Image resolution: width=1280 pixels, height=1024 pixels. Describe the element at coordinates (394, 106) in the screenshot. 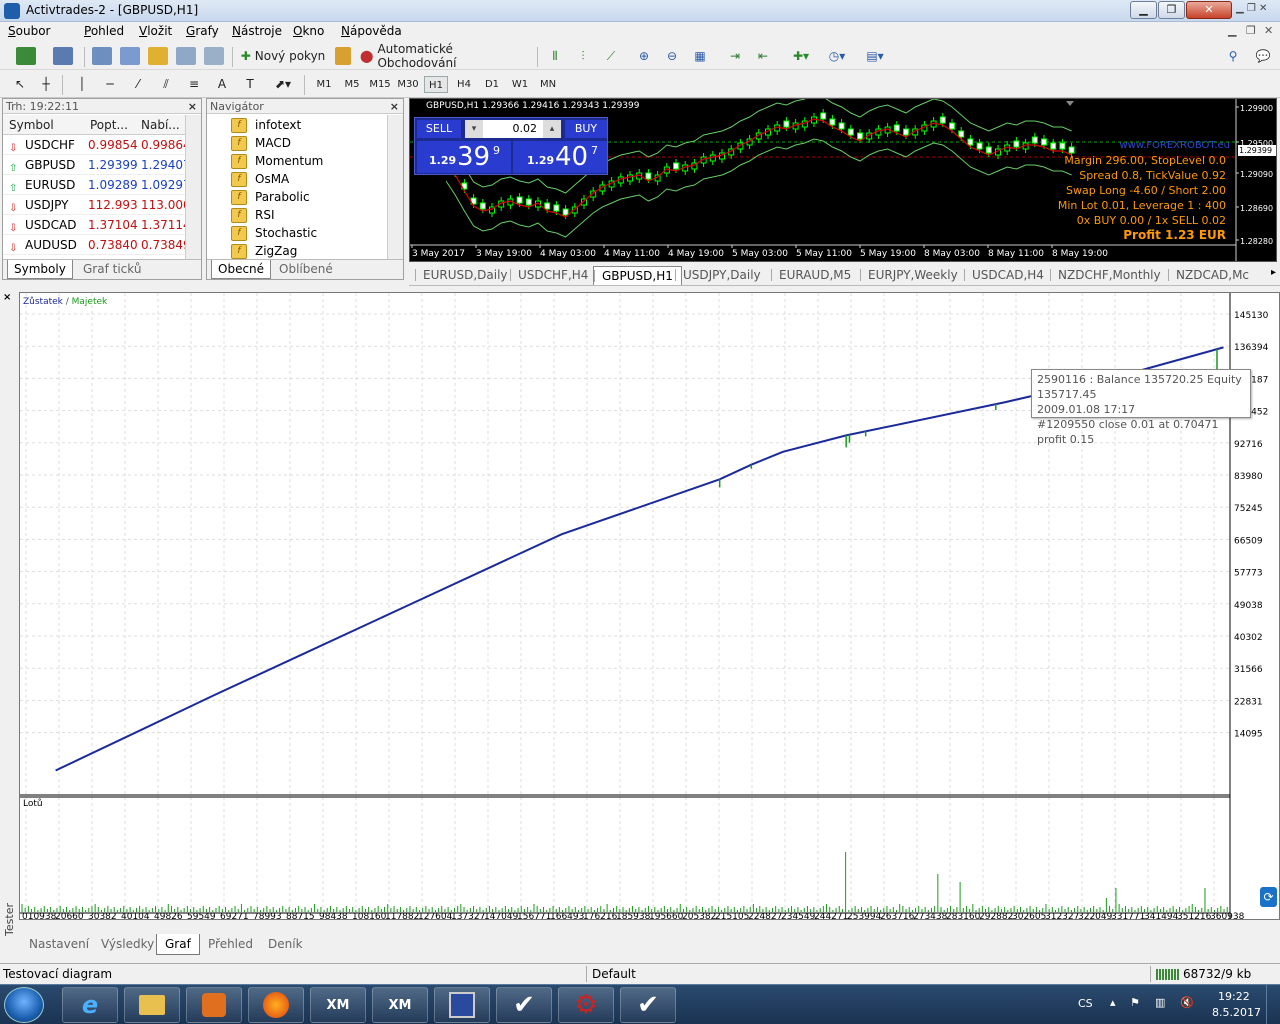

I see `navigator-close-icon: ×` at that location.